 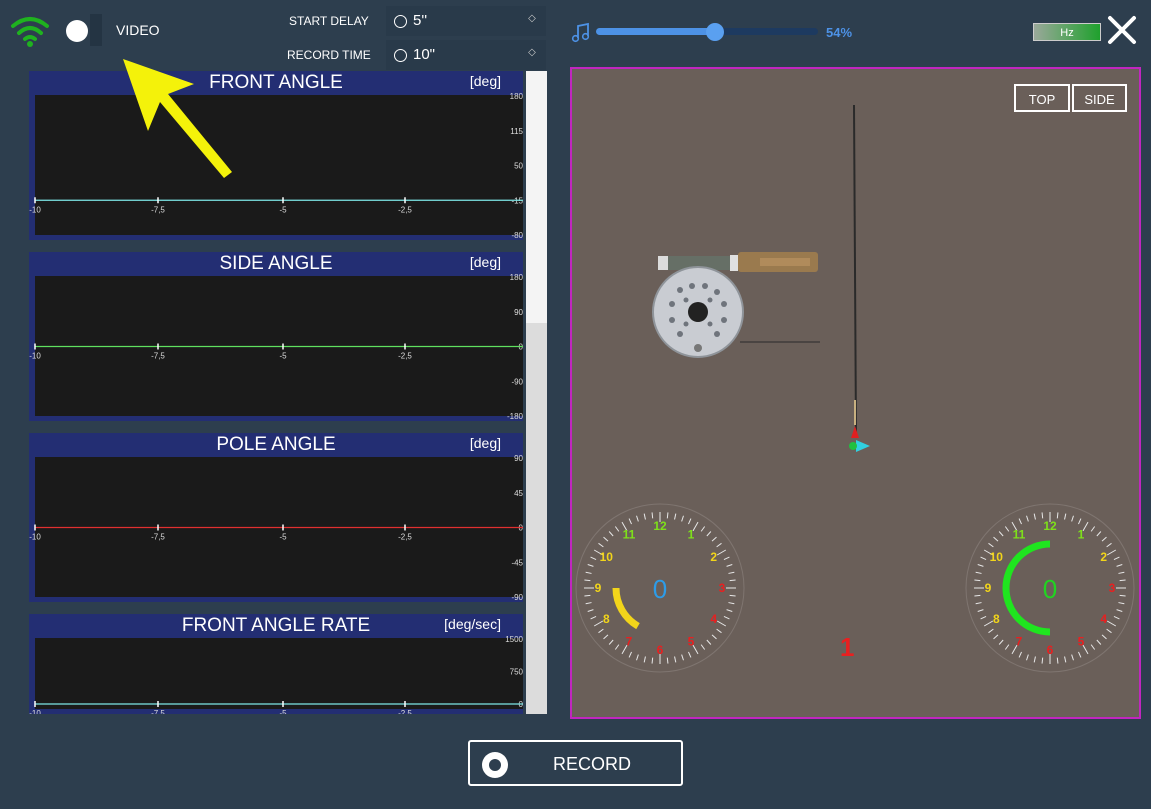 I want to click on view-top-button: TOP, so click(x=1042, y=98).